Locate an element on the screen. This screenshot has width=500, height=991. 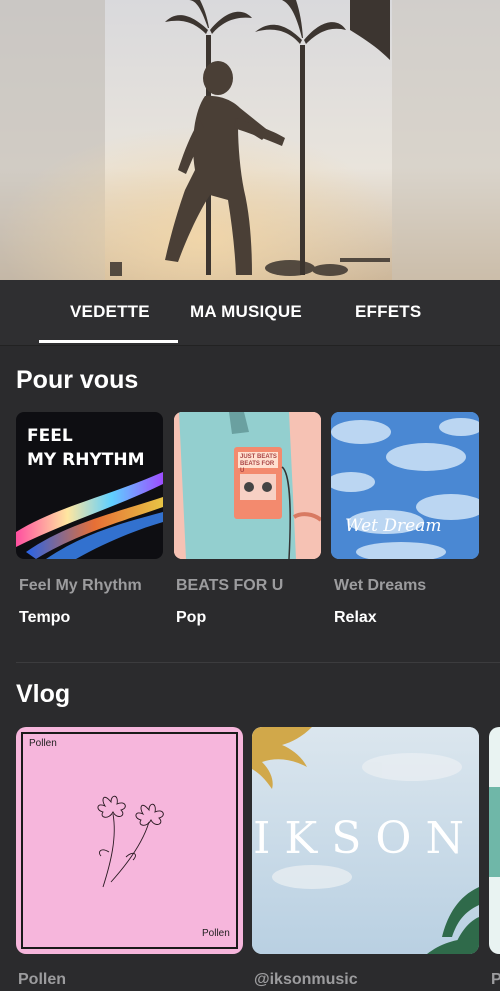
track-genre: Relax is located at coordinates (355, 617).